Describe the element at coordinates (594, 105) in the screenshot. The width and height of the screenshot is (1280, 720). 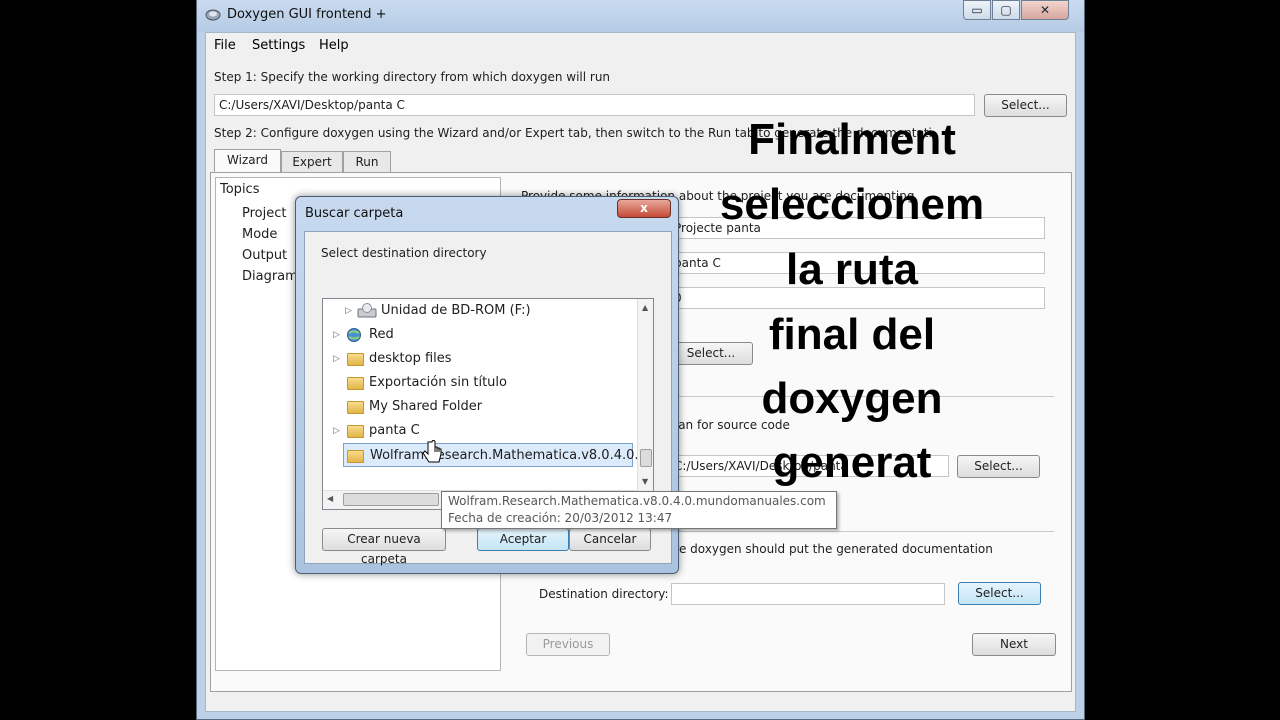
I see `working-directory-field: C:/Users/XAVI/Desktop/panta C` at that location.